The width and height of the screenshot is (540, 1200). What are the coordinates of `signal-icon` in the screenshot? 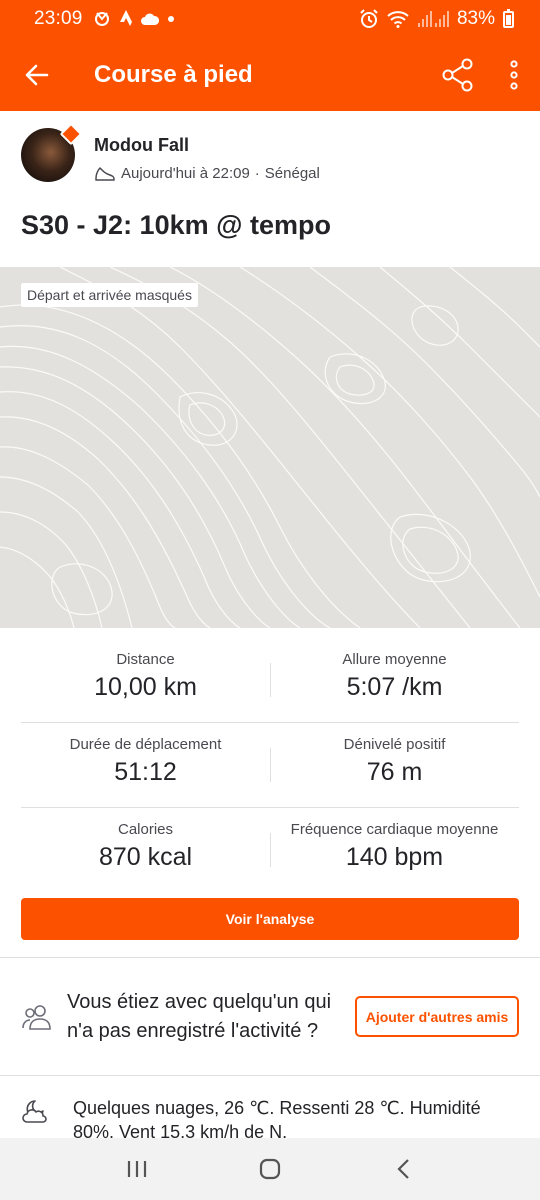 It's located at (433, 19).